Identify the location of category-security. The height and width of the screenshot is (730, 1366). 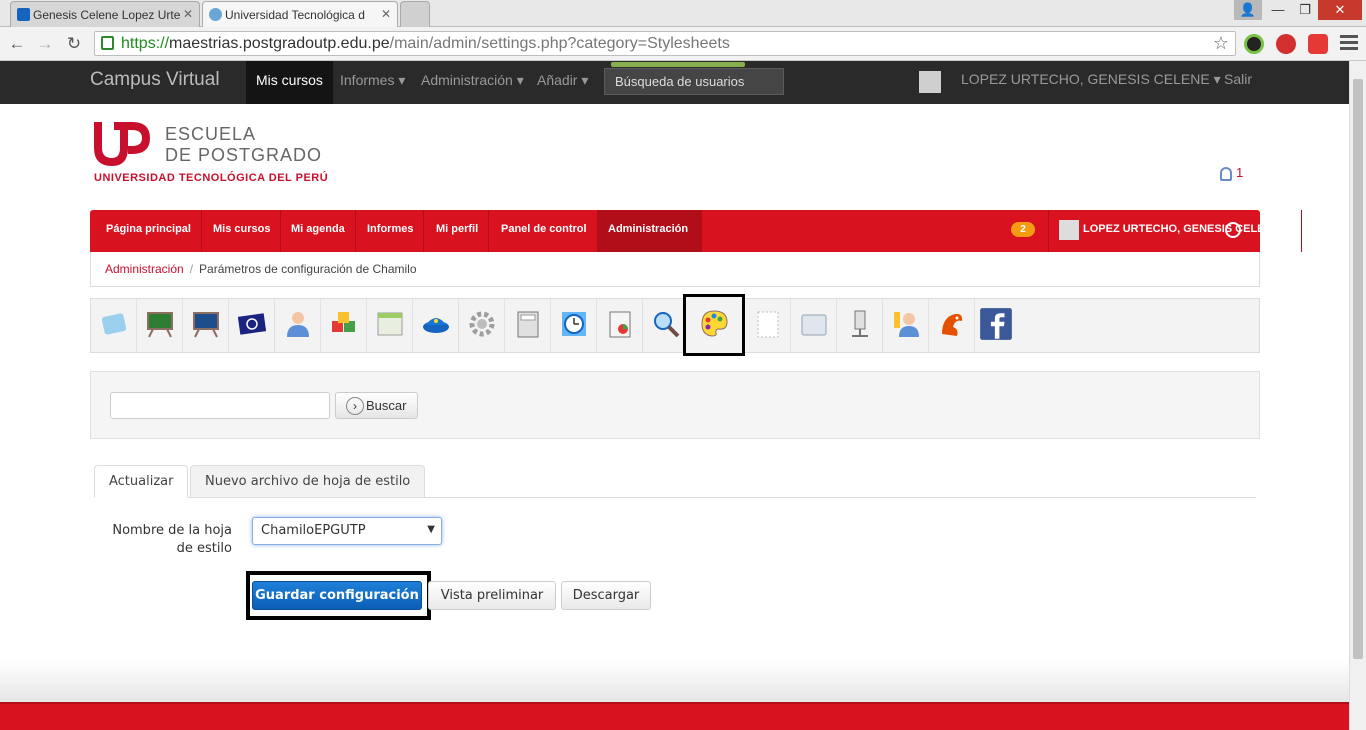
(436, 325).